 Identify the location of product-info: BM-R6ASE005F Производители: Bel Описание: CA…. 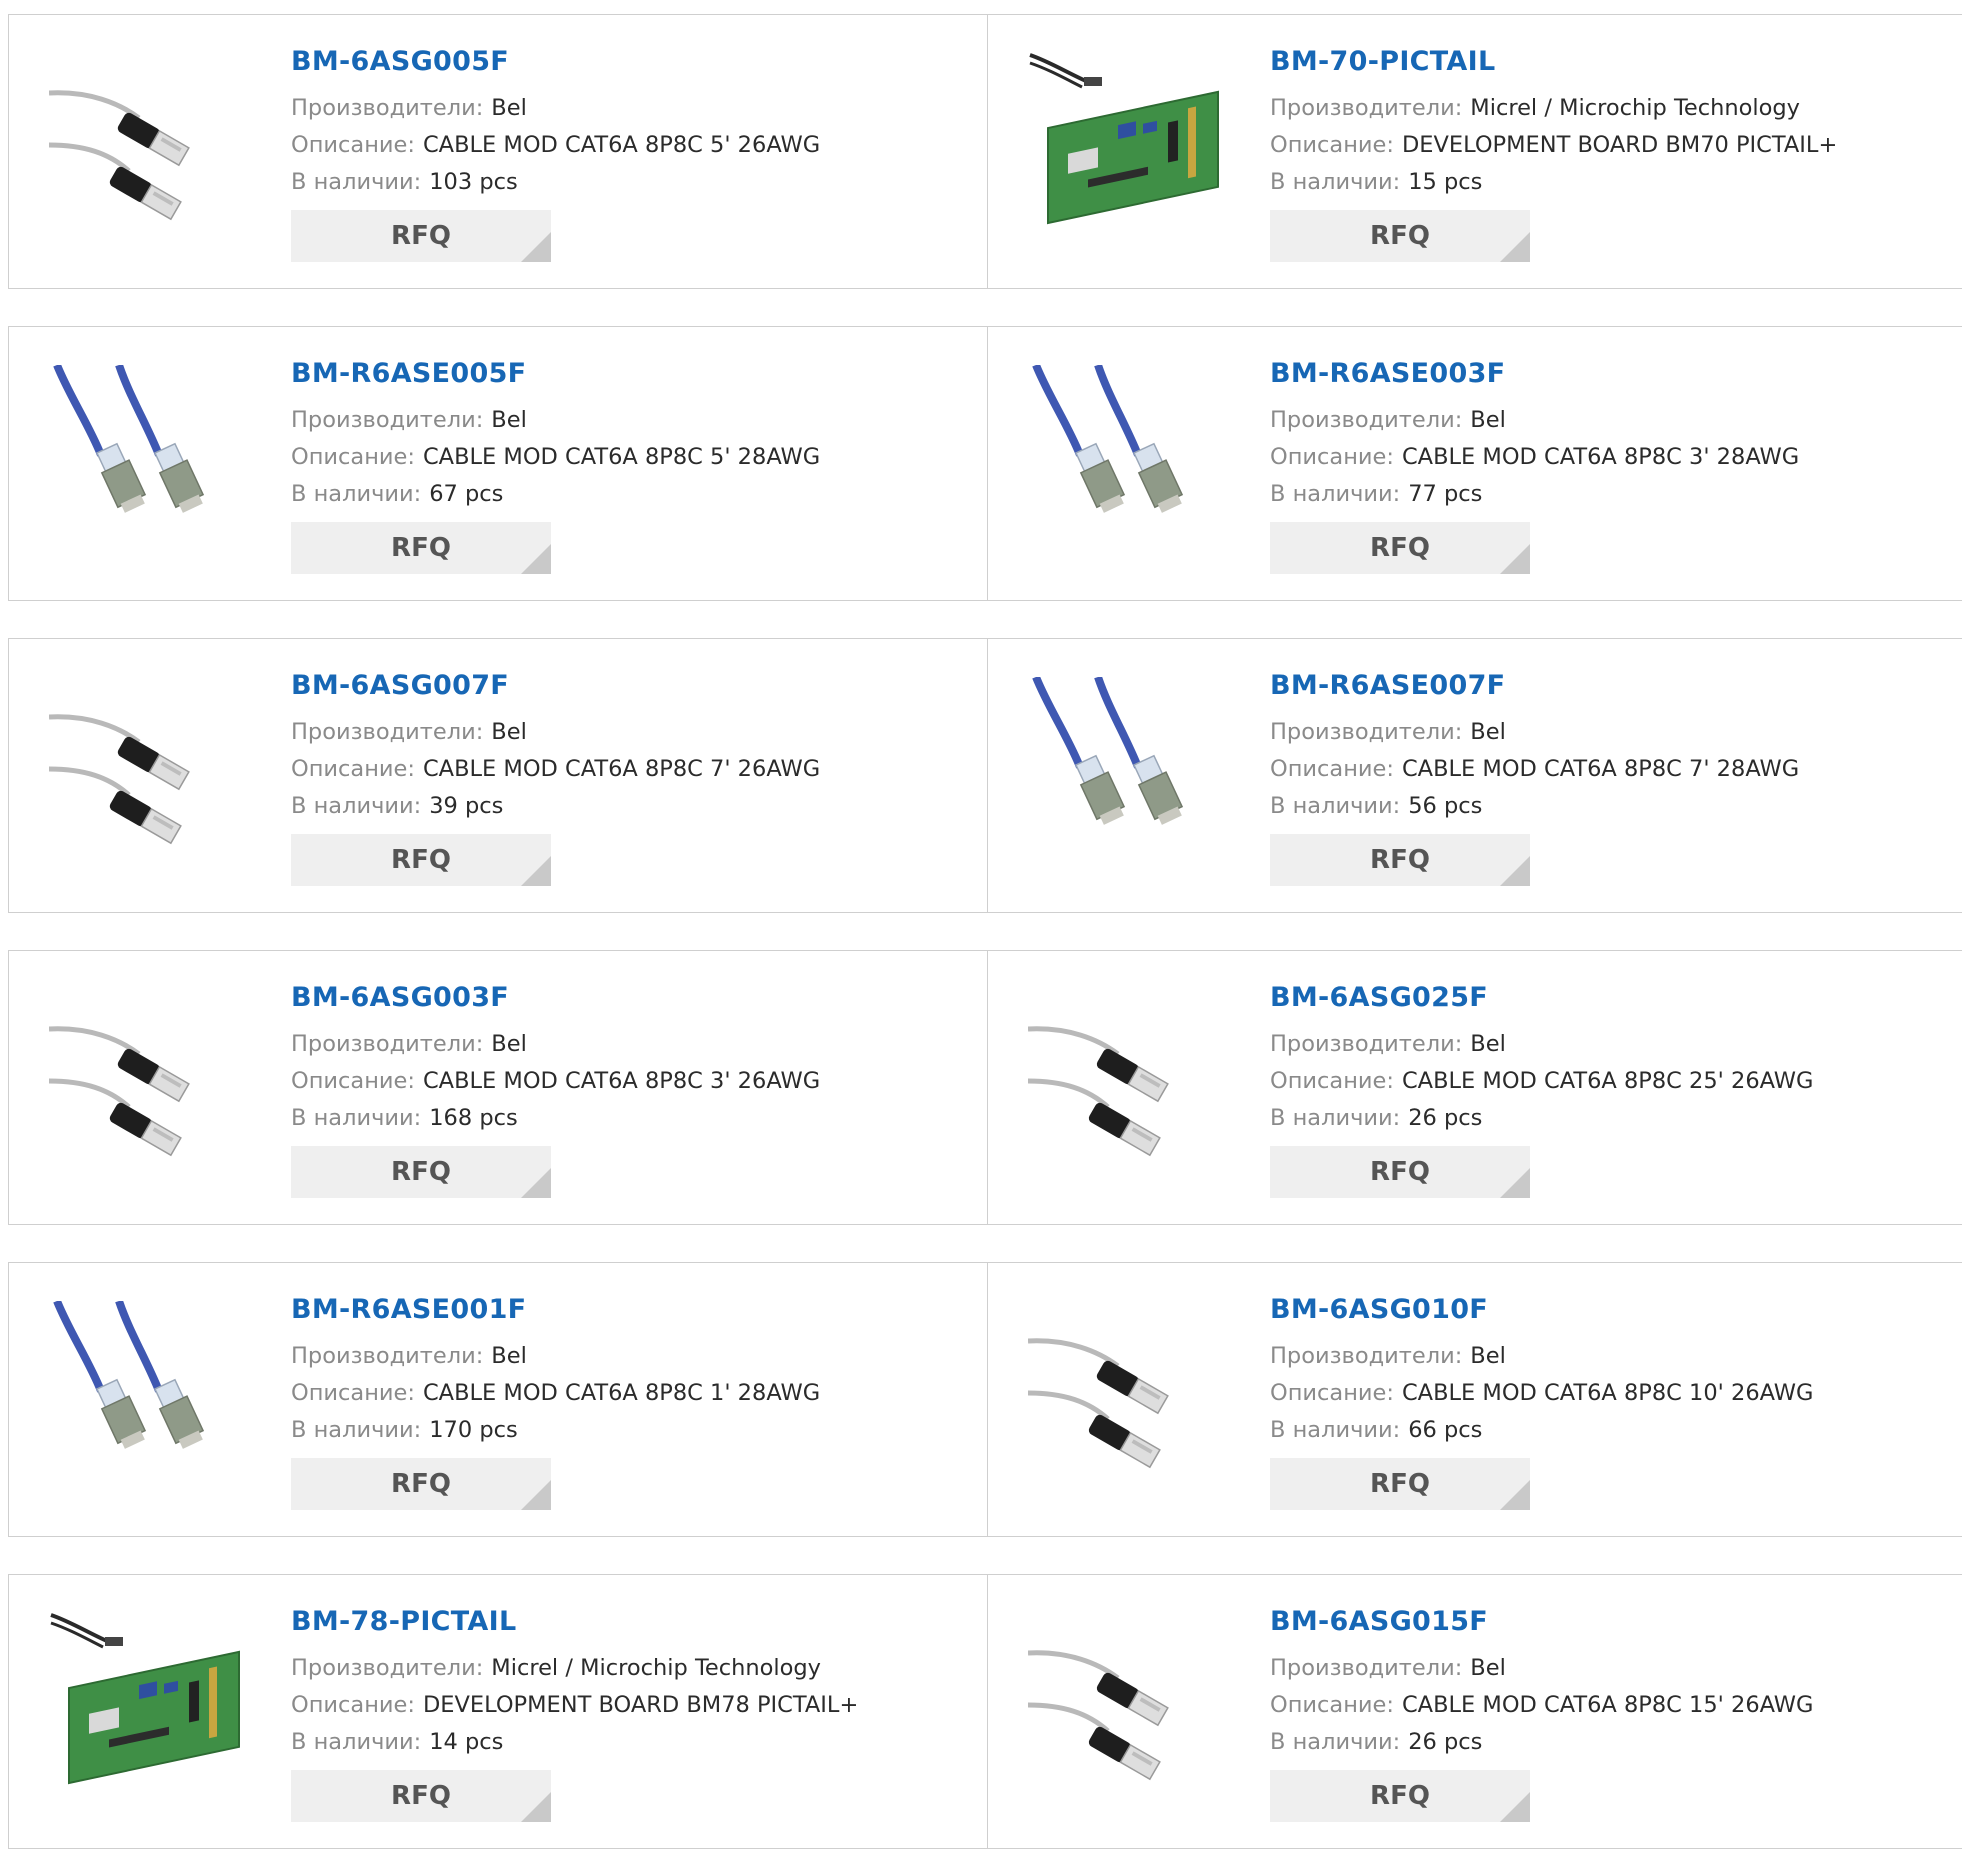
(616, 465).